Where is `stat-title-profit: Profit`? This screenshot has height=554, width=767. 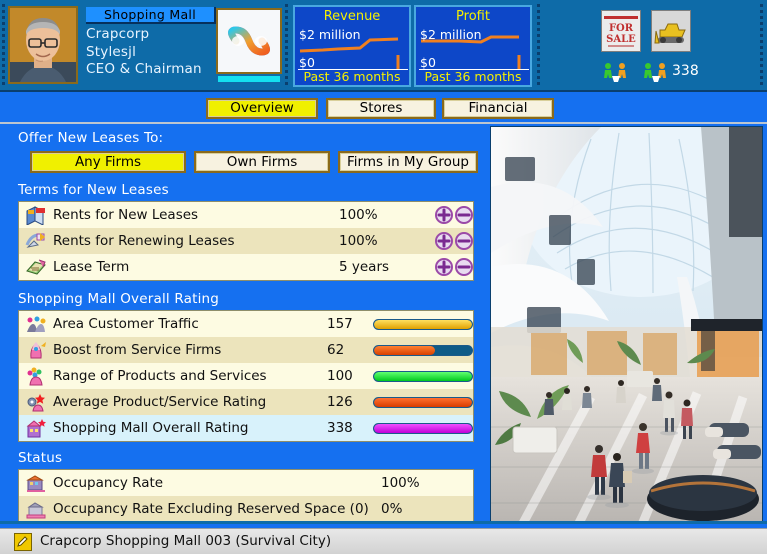
stat-title-profit: Profit is located at coordinates (473, 16).